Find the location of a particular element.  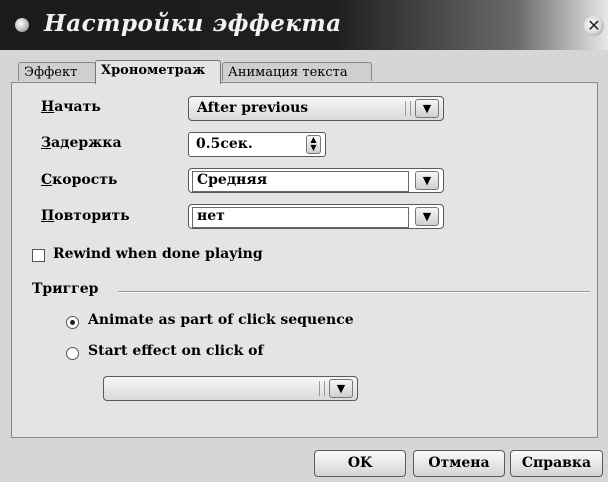

title-bar: Настройки эффекта ✕ is located at coordinates (304, 25).